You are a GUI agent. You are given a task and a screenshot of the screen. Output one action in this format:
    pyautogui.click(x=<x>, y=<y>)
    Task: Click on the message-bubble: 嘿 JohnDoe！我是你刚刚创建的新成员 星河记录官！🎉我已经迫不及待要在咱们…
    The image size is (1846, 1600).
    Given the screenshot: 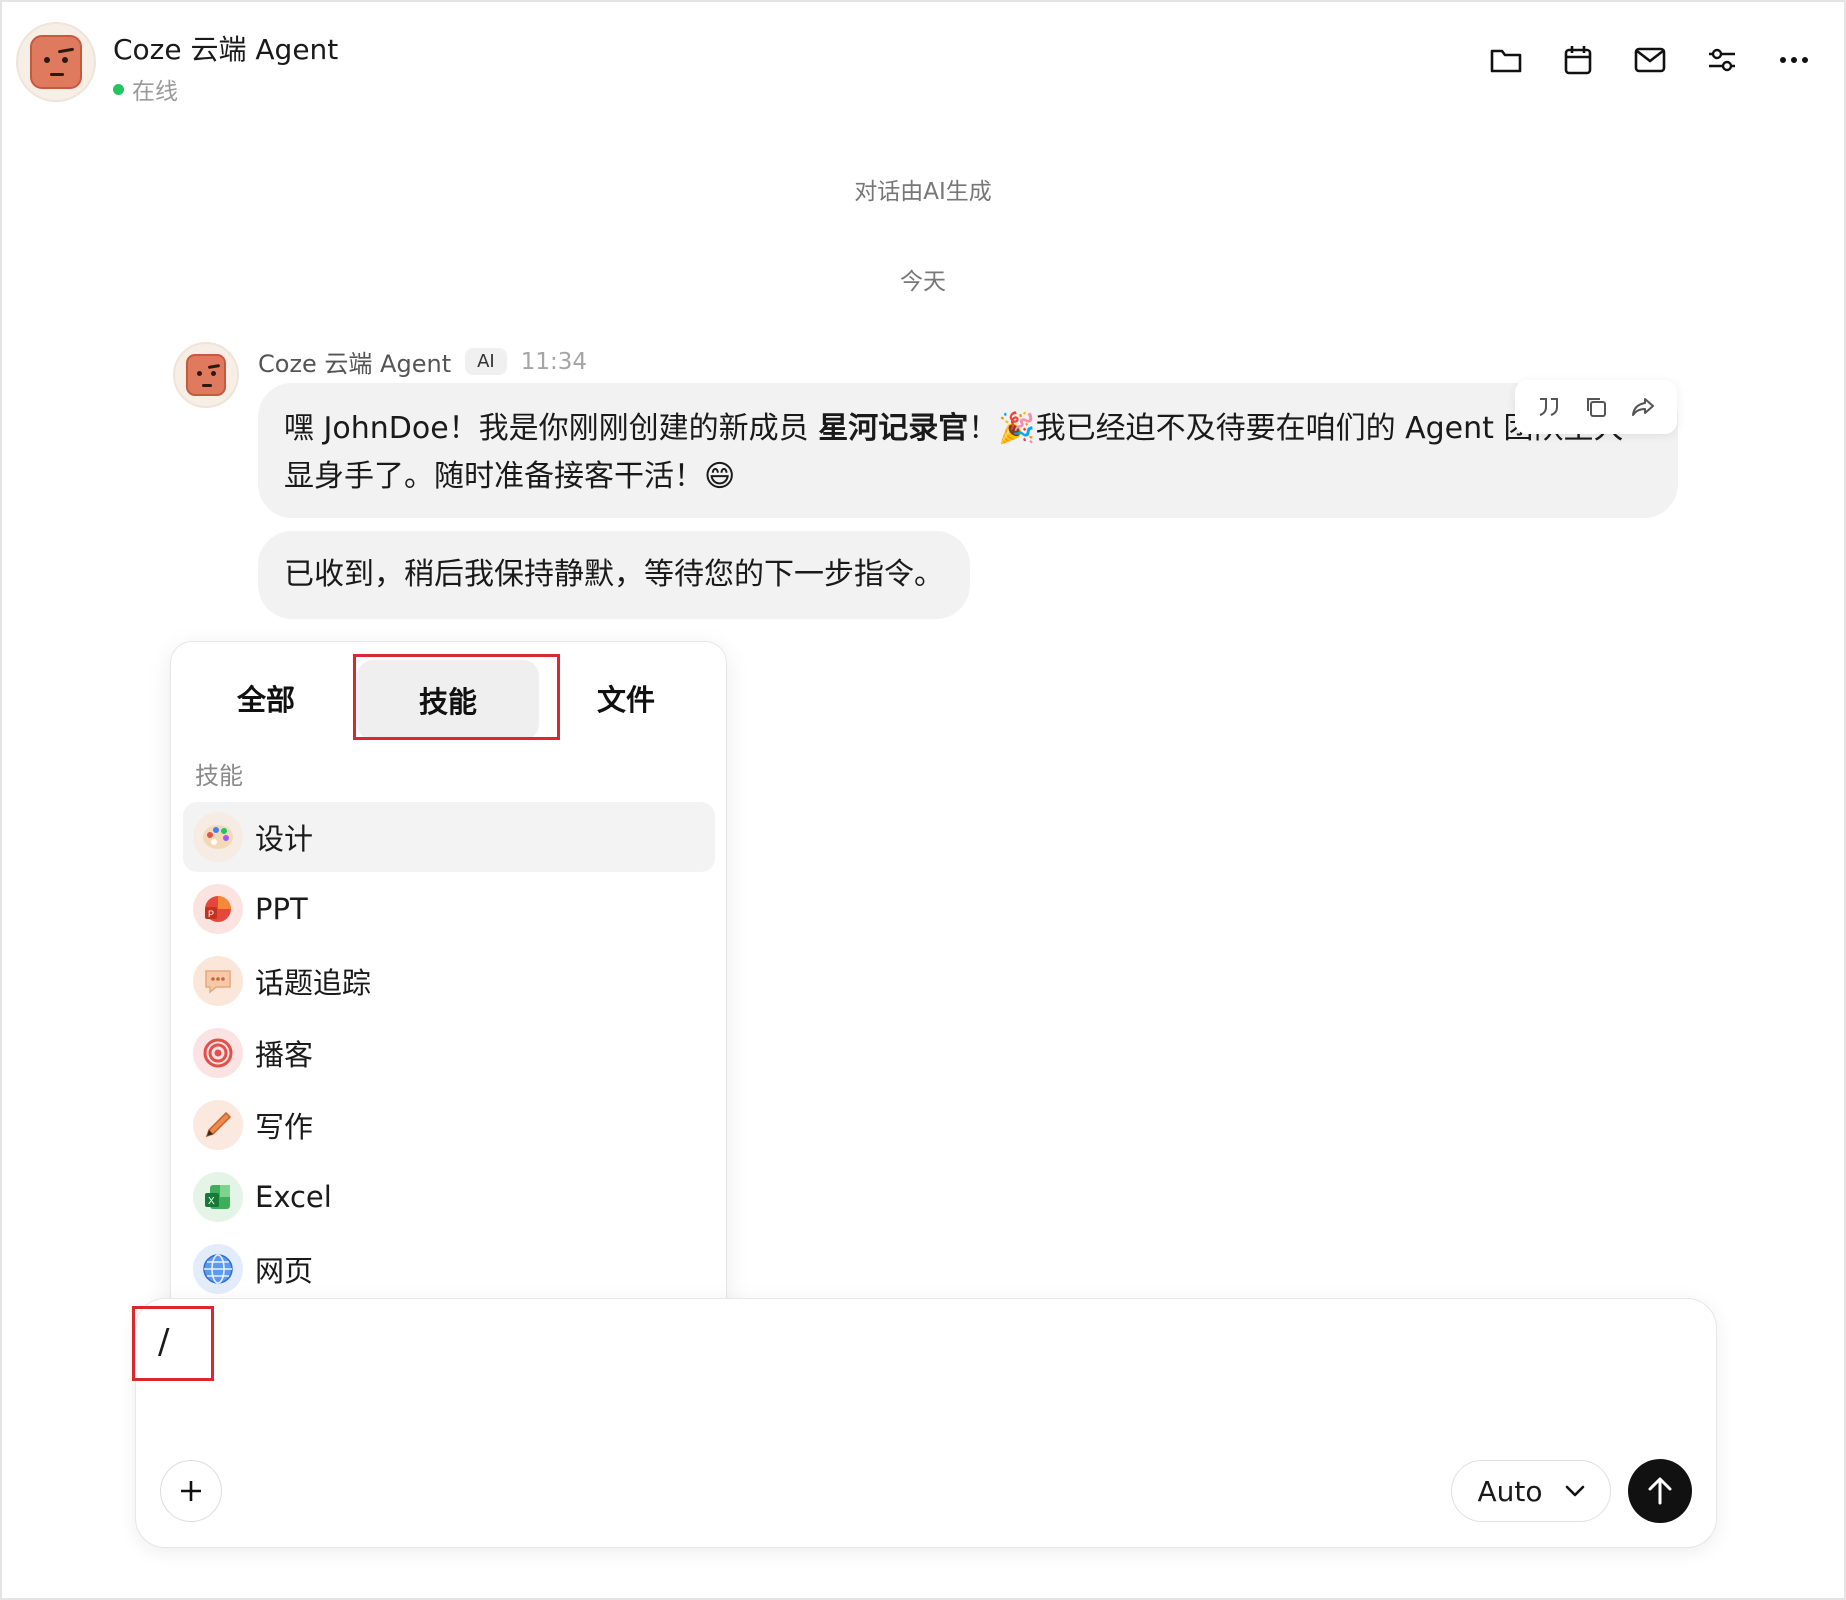 What is the action you would take?
    pyautogui.click(x=968, y=450)
    